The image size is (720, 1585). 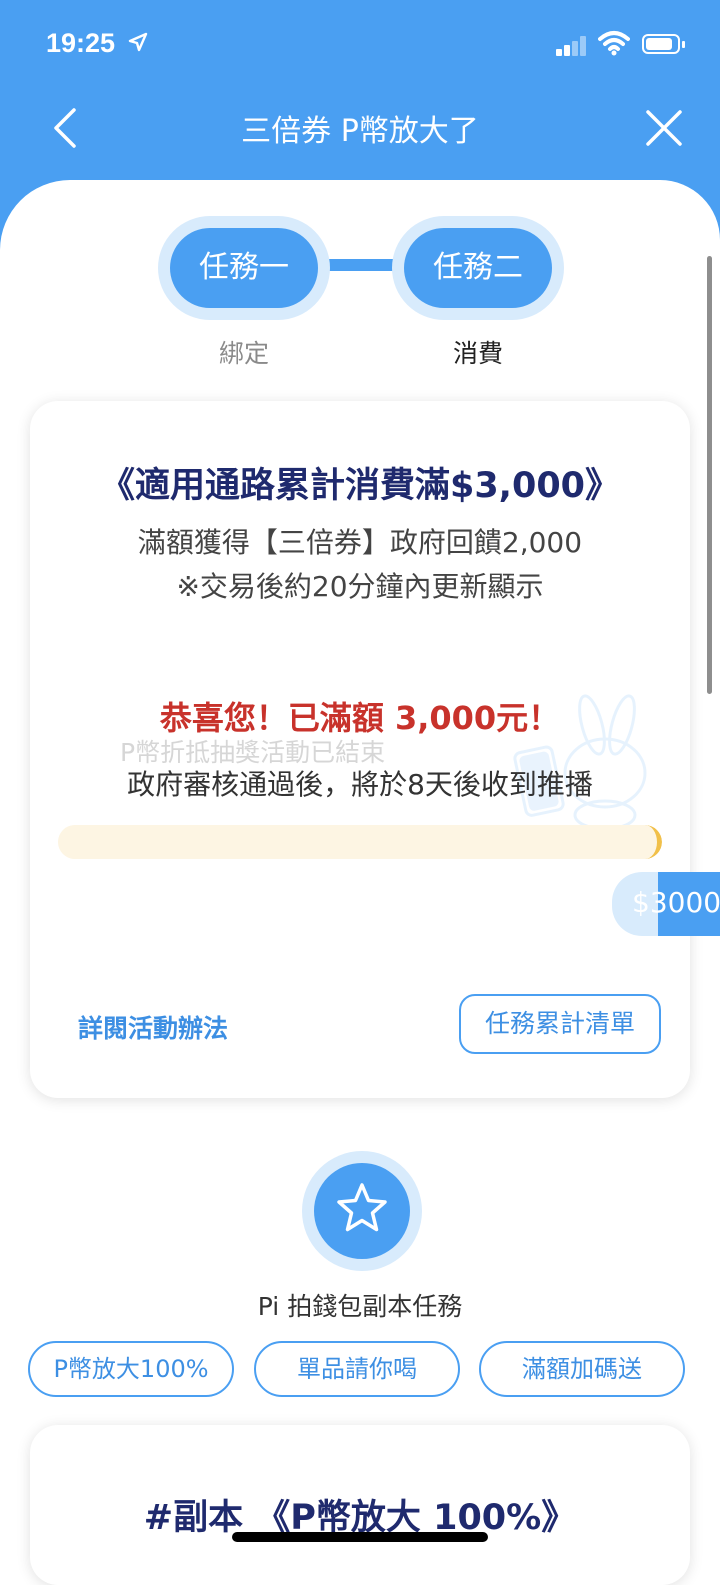 What do you see at coordinates (560, 1024) in the screenshot?
I see `task-list-button: 任務累計清單` at bounding box center [560, 1024].